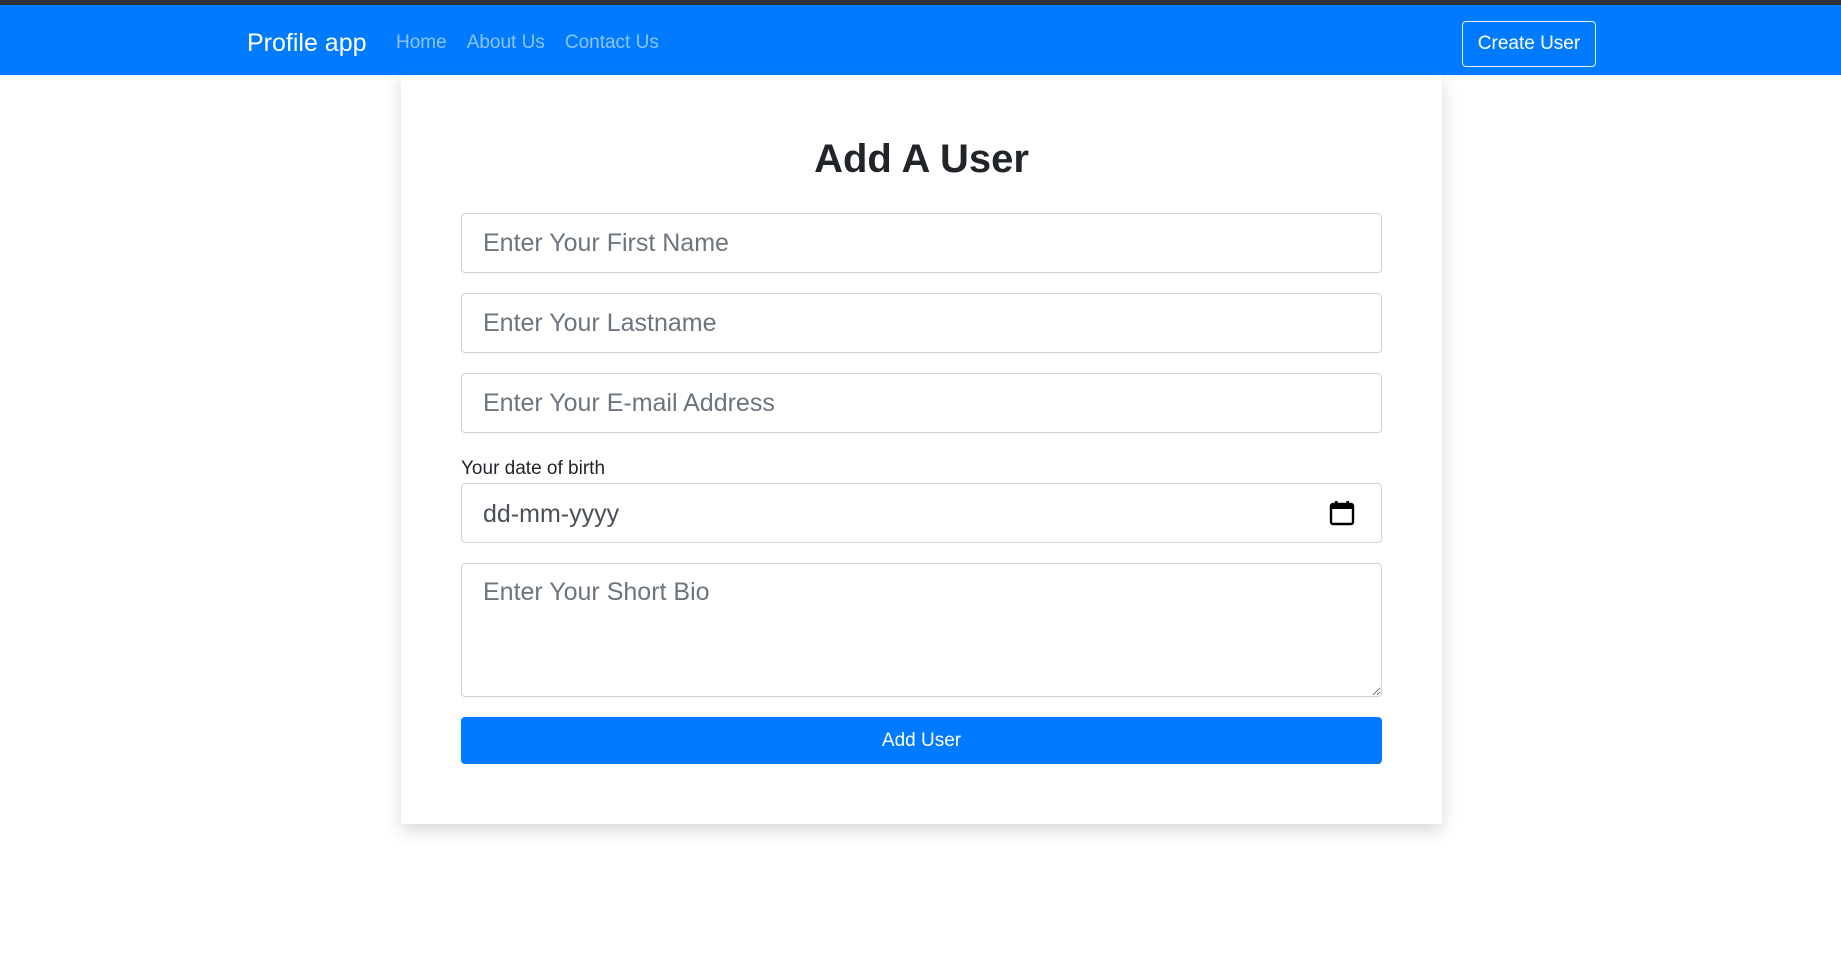  What do you see at coordinates (551, 514) in the screenshot?
I see `date-of-birth-placeholder: dd-mm-yyyy` at bounding box center [551, 514].